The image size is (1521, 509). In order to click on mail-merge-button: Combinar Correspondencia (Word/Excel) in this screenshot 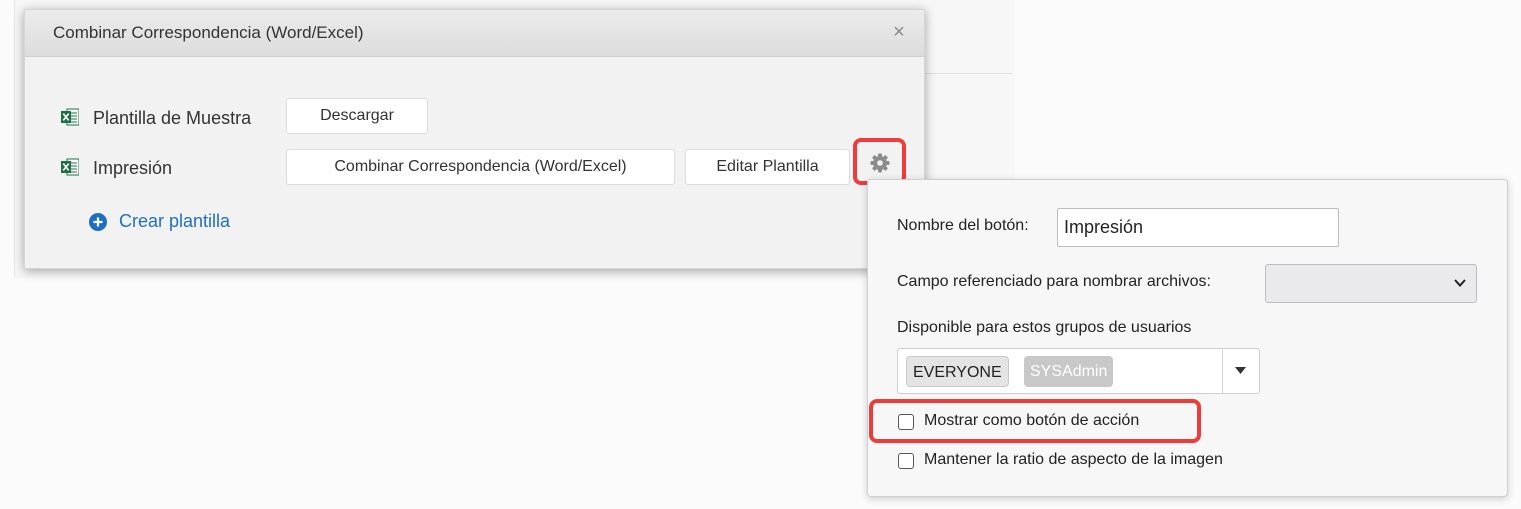, I will do `click(480, 167)`.